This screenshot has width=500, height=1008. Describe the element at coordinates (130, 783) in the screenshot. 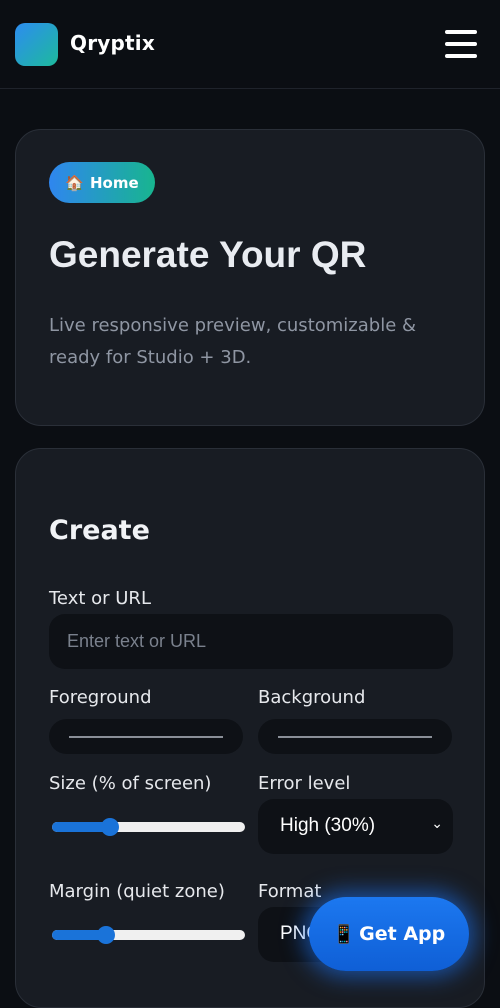

I see `size-label: Size (% of screen)` at that location.